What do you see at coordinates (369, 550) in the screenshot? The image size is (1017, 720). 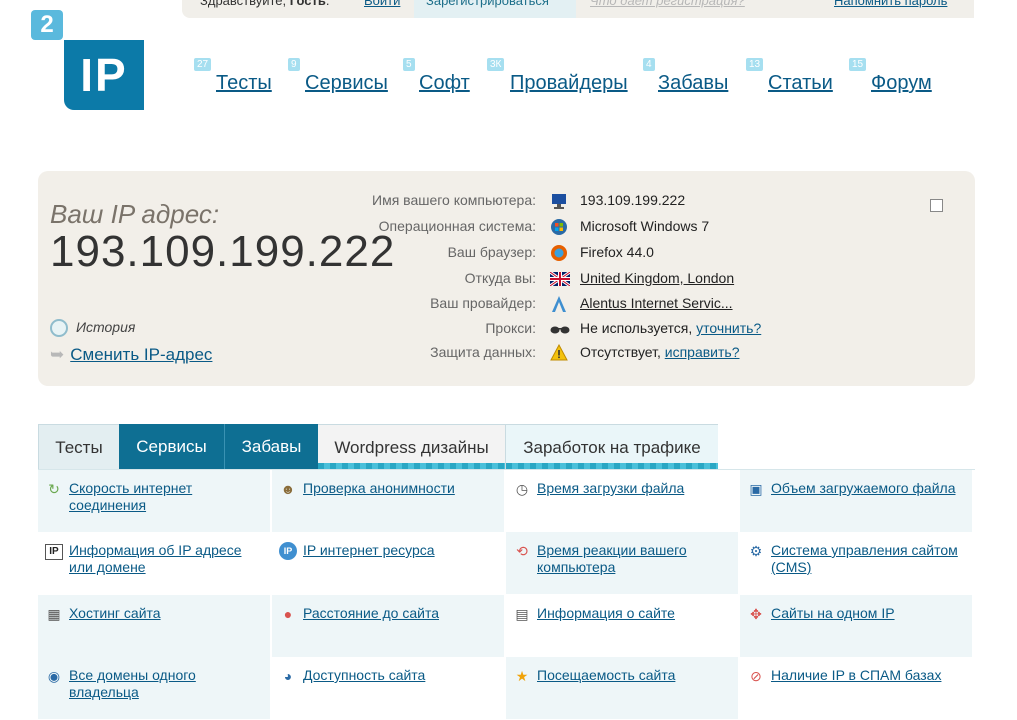 I see `service-link: IP интернет ресурса` at bounding box center [369, 550].